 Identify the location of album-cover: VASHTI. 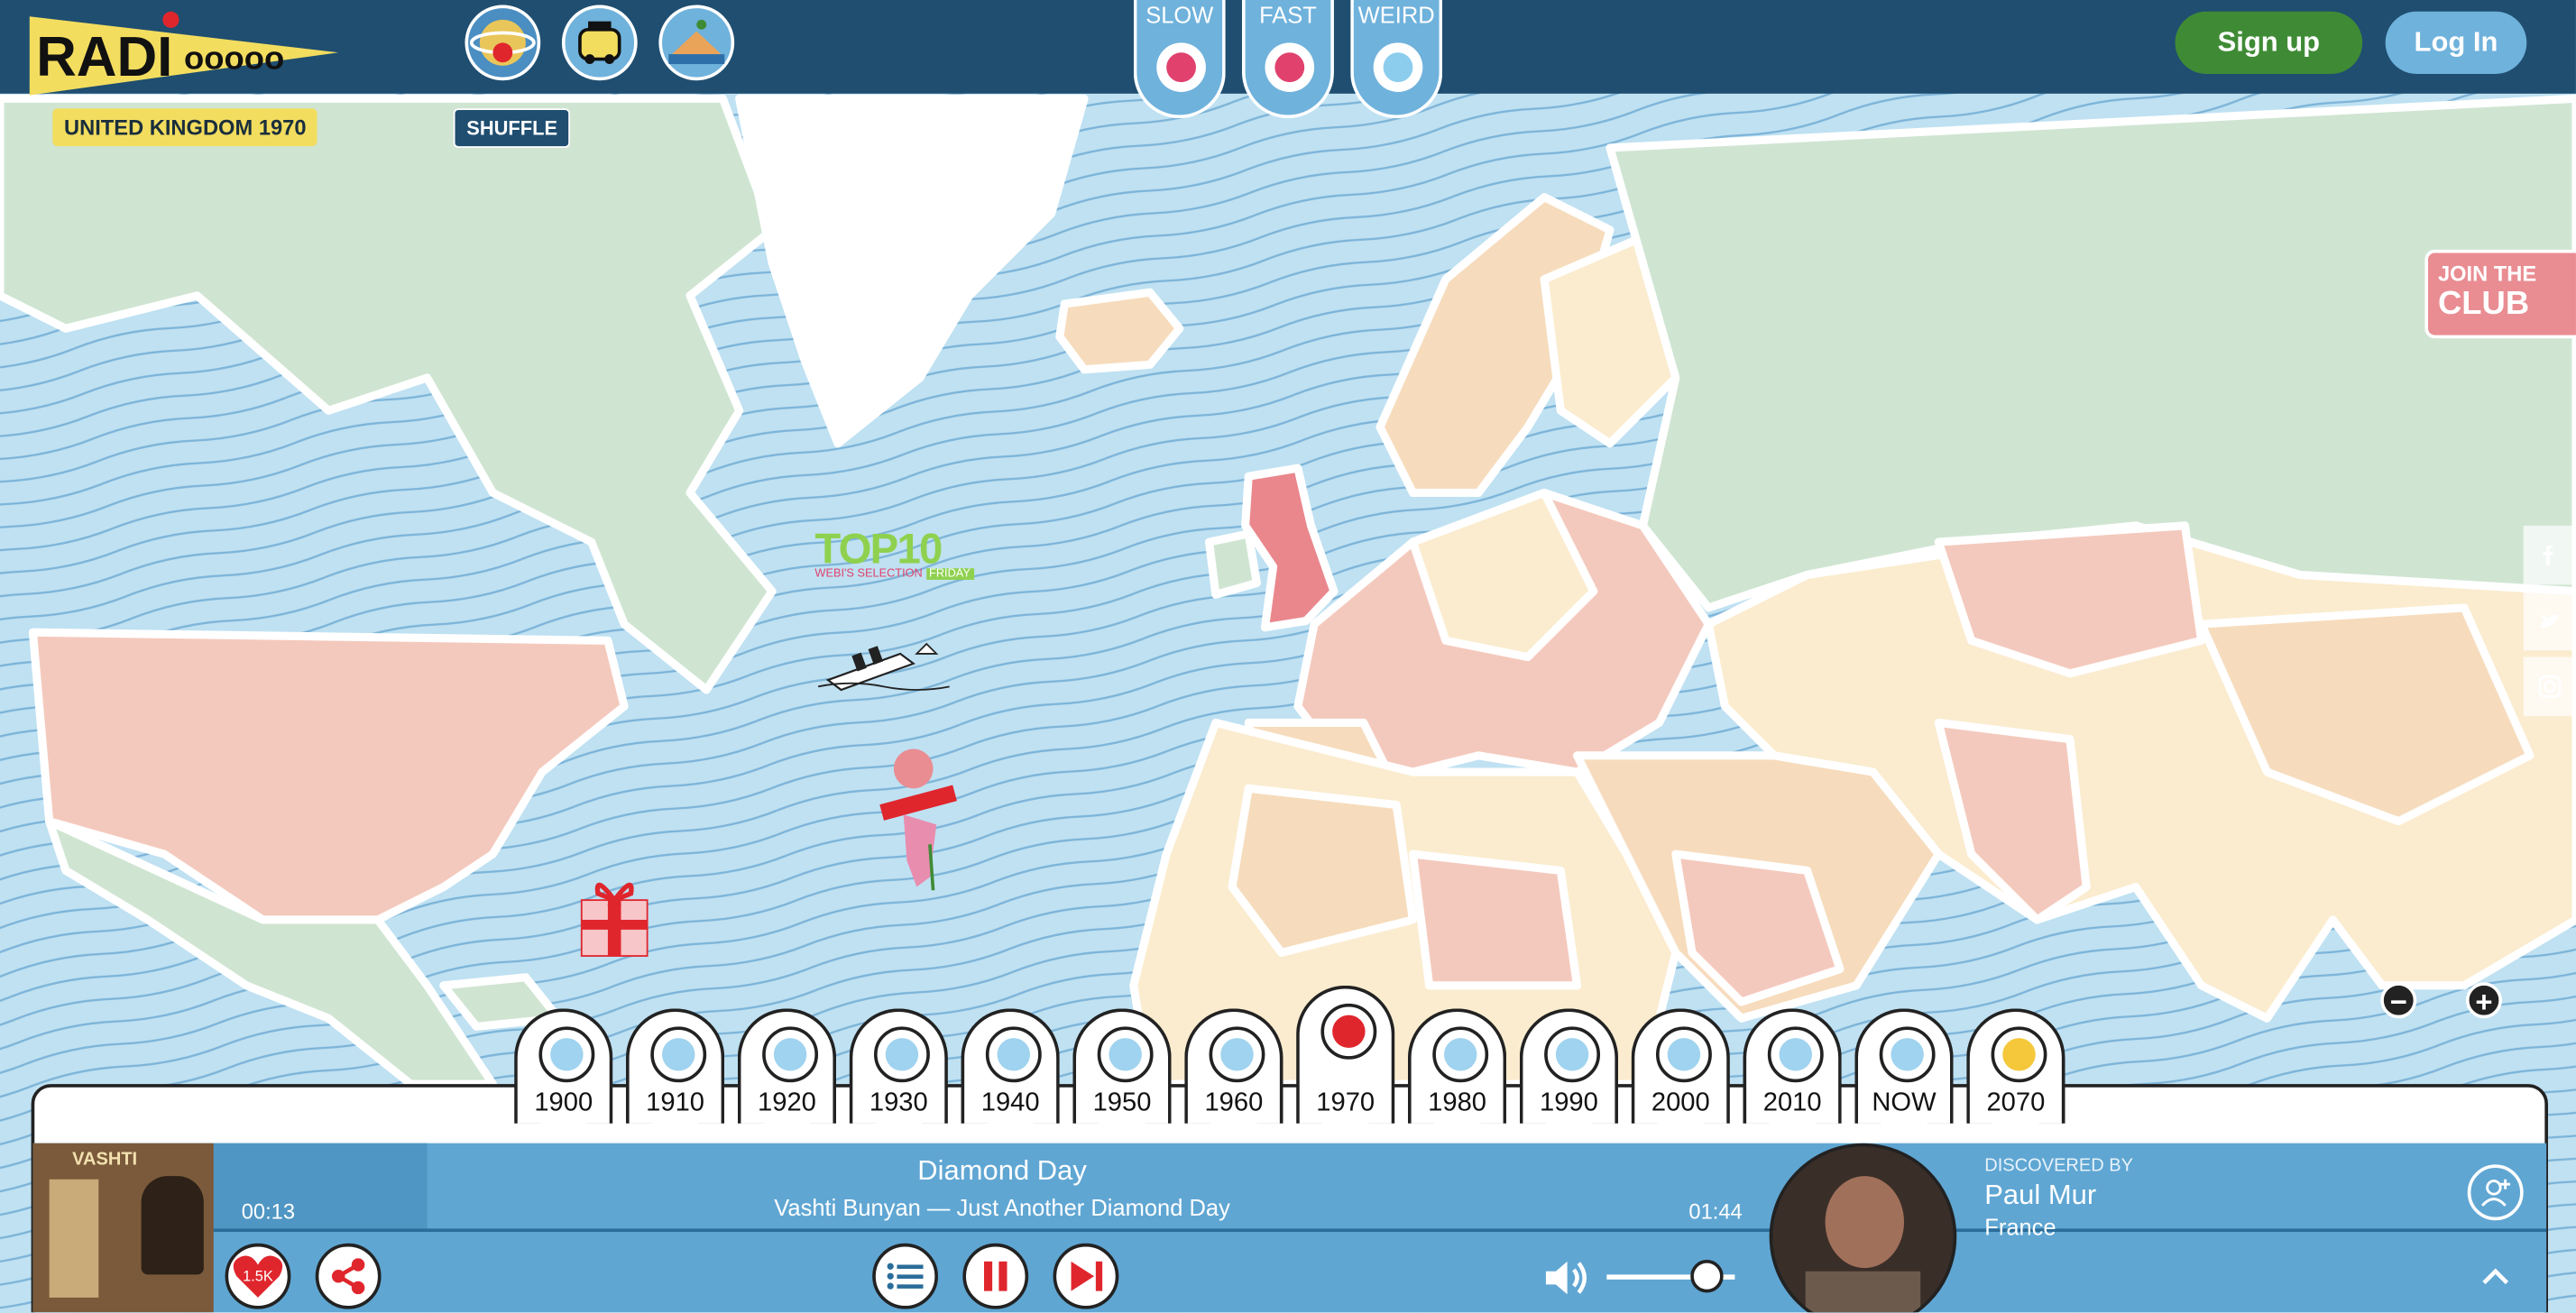
(123, 1228).